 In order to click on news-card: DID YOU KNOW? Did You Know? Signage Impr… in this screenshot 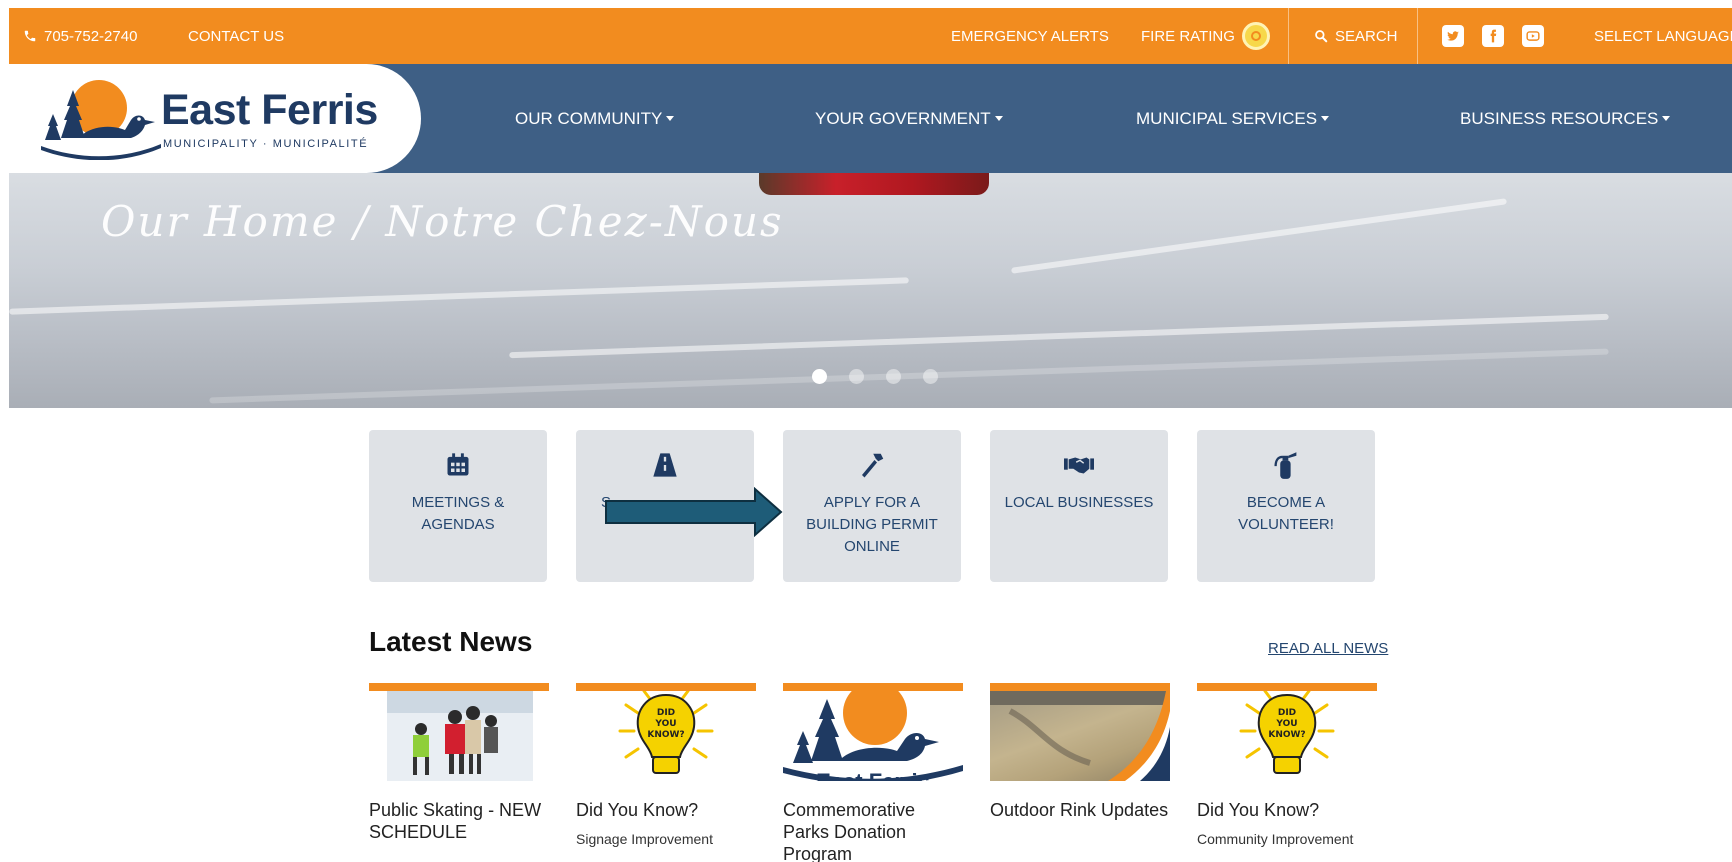, I will do `click(666, 772)`.